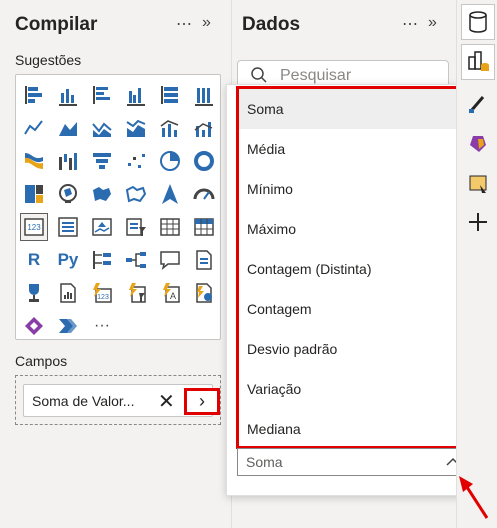 The width and height of the screenshot is (497, 528). Describe the element at coordinates (68, 293) in the screenshot. I see `paginated-report-icon` at that location.